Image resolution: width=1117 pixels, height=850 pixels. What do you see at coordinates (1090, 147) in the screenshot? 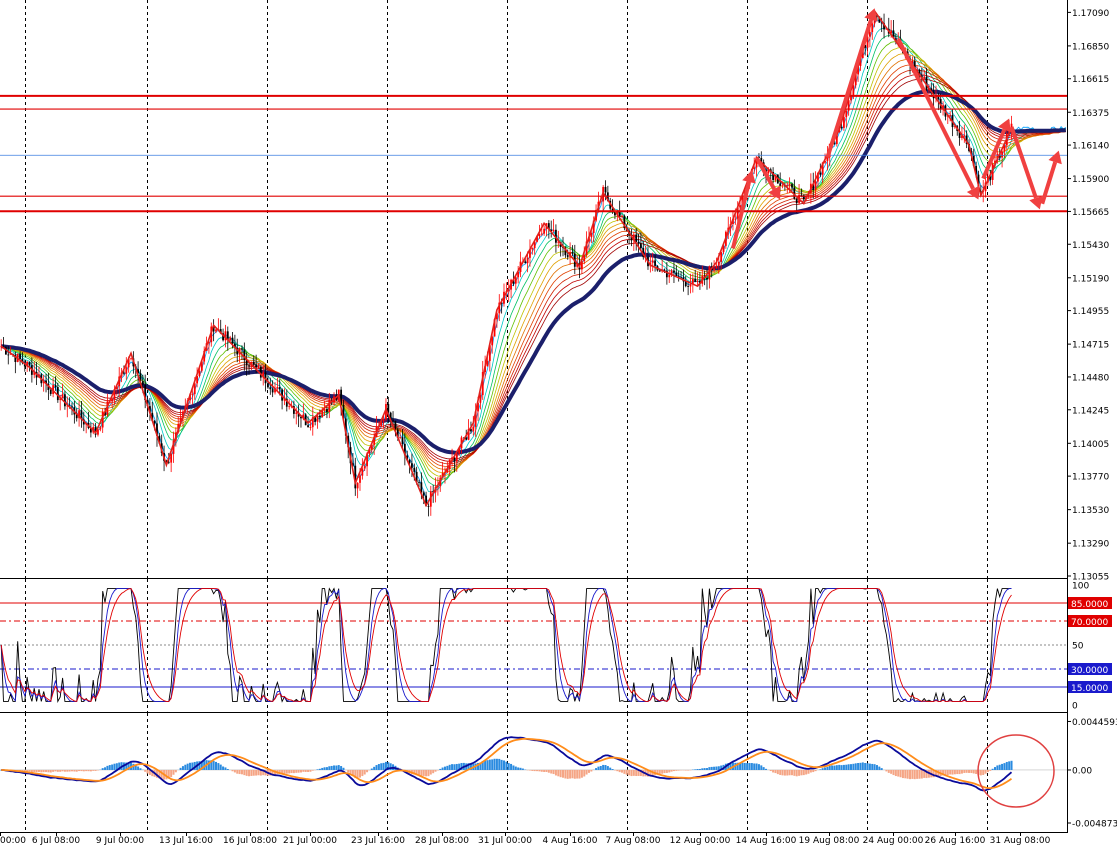
I see `price-tick-label: 1.16140` at bounding box center [1090, 147].